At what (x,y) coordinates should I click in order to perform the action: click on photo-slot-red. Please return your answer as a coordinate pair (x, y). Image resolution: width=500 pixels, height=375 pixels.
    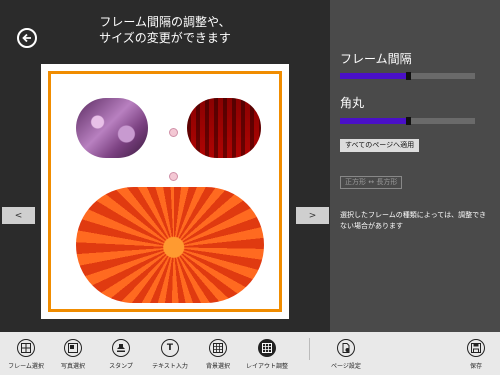
    Looking at the image, I should click on (224, 128).